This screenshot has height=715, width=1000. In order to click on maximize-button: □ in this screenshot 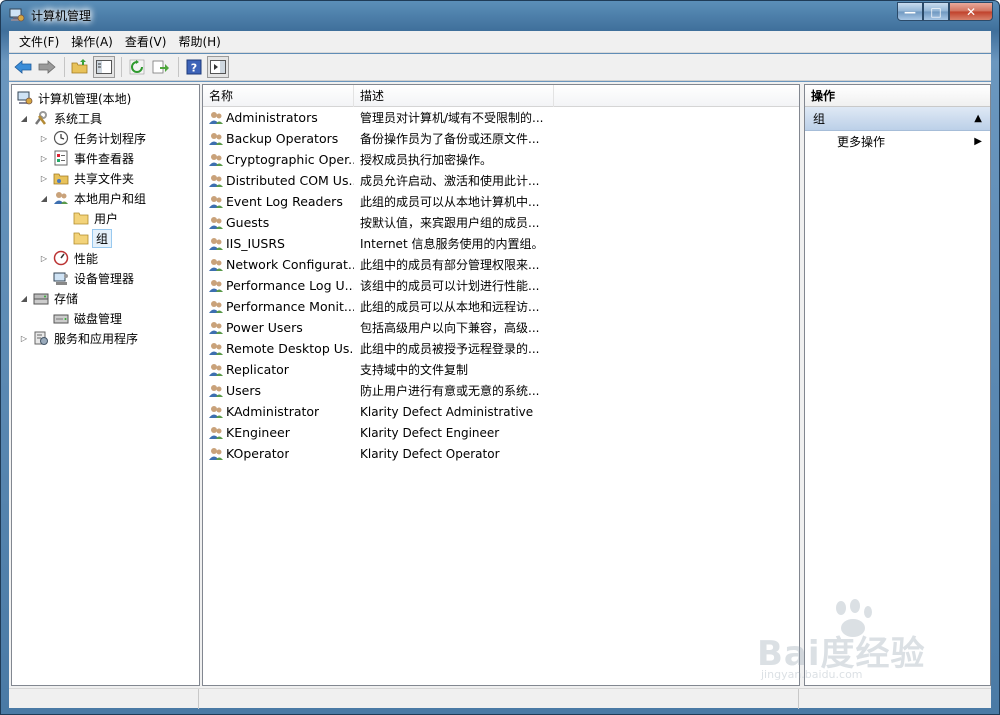, I will do `click(936, 11)`.